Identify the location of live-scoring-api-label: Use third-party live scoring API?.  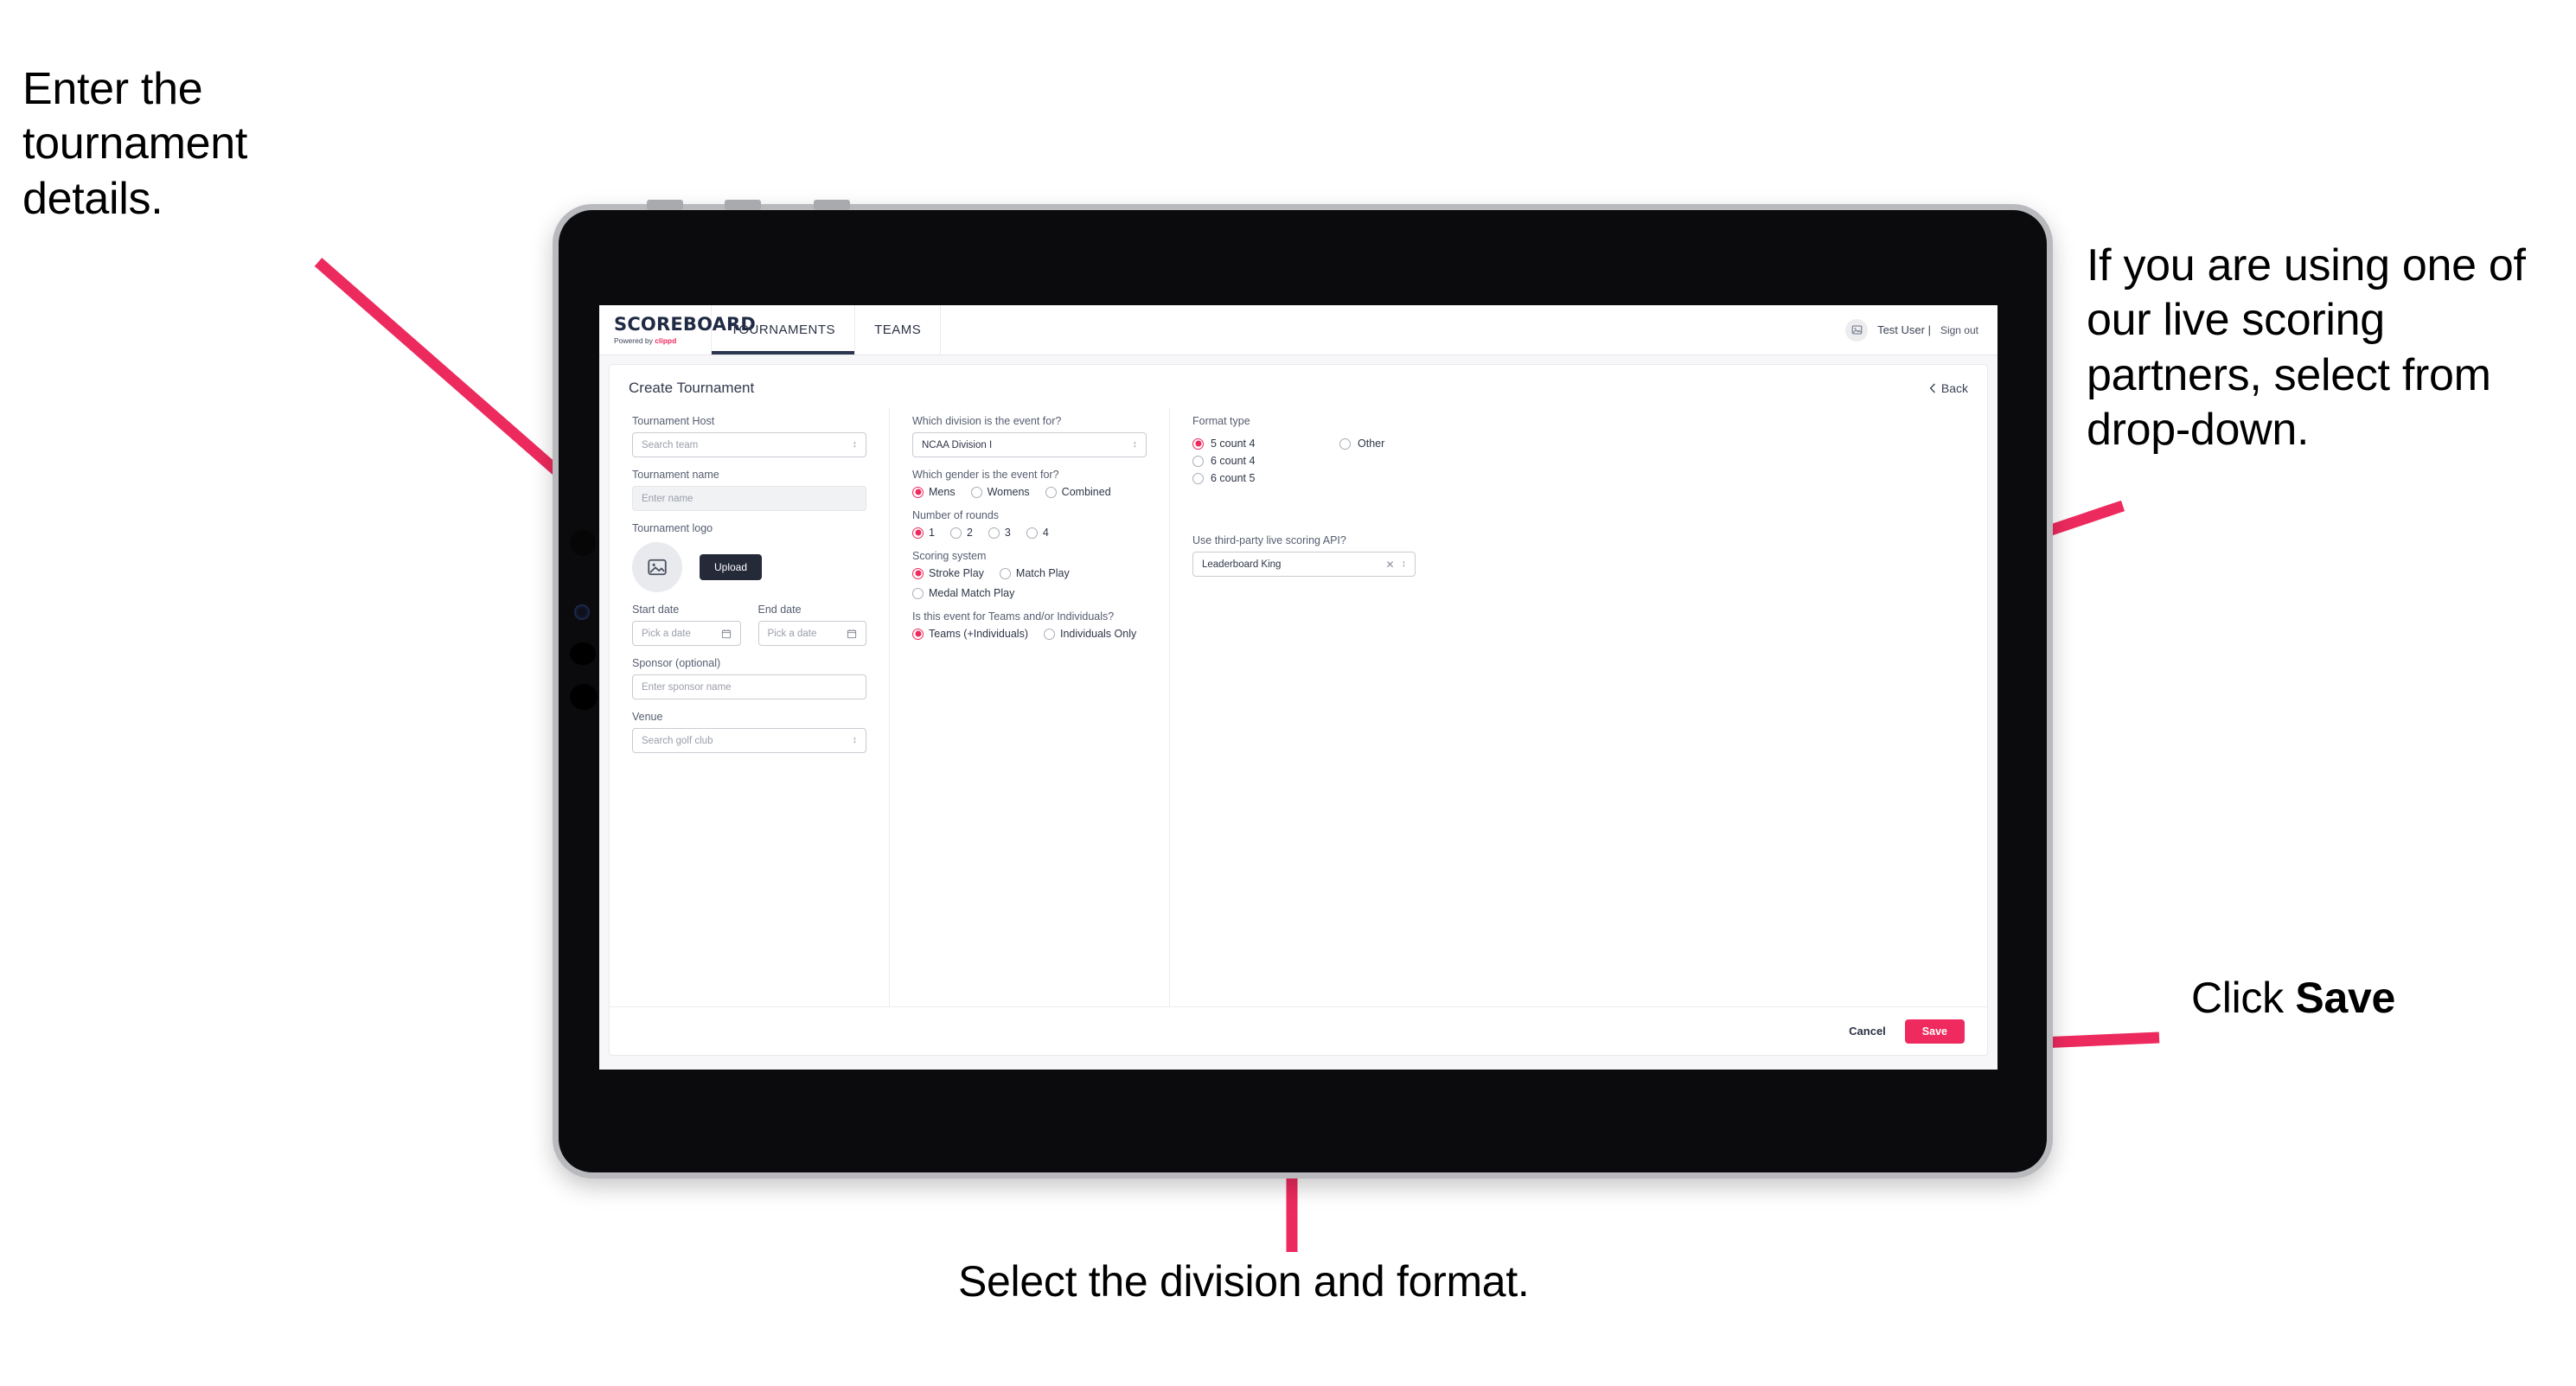
(1269, 540).